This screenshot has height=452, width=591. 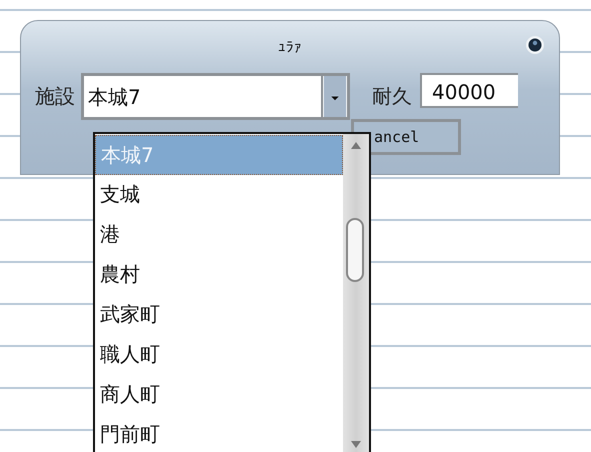 What do you see at coordinates (219, 355) in the screenshot?
I see `dropdown-item: 職人町` at bounding box center [219, 355].